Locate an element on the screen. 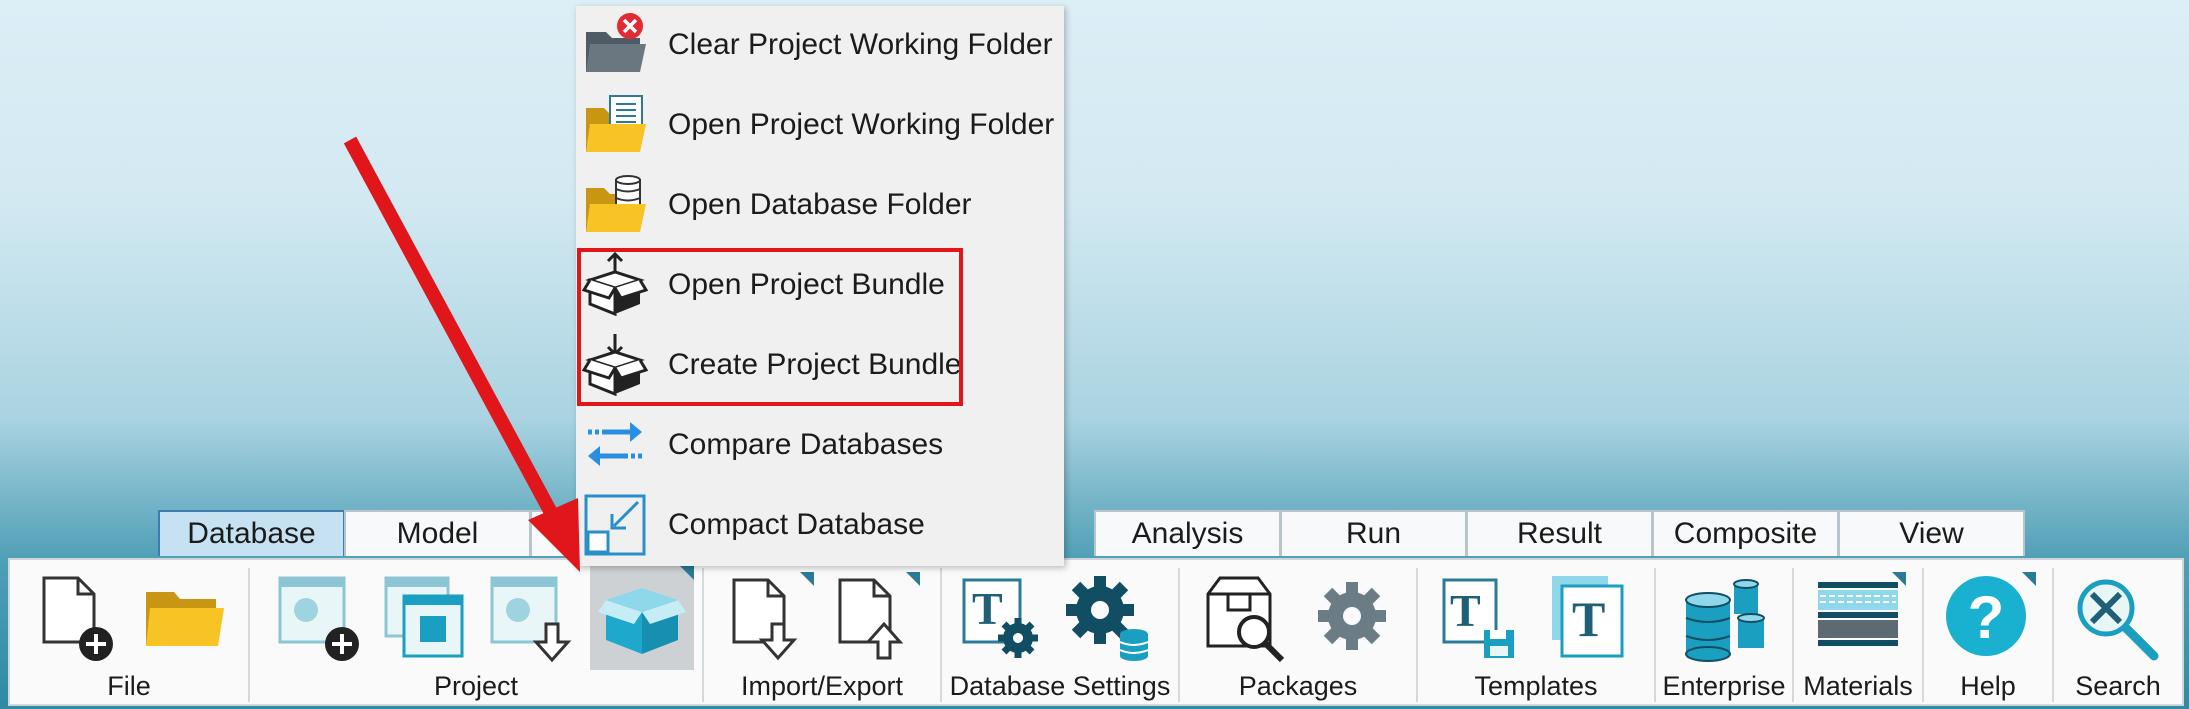  search-package-button is located at coordinates (1246, 619).